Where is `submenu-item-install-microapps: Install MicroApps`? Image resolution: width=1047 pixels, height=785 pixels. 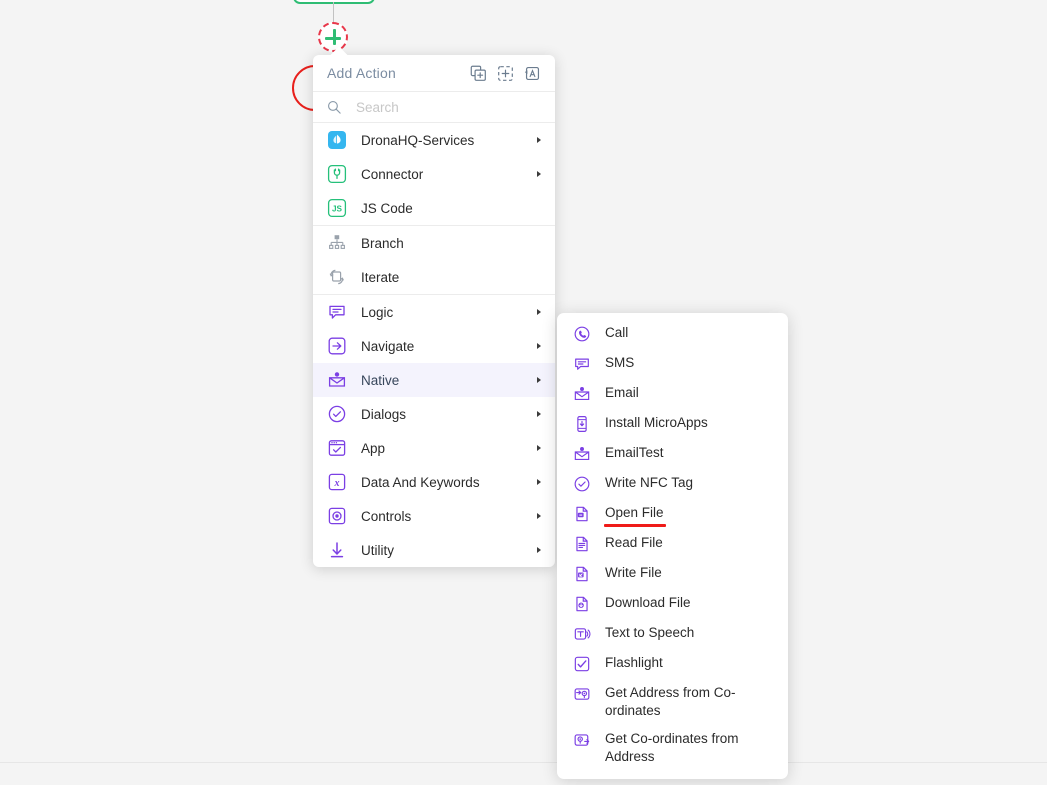 submenu-item-install-microapps: Install MicroApps is located at coordinates (672, 424).